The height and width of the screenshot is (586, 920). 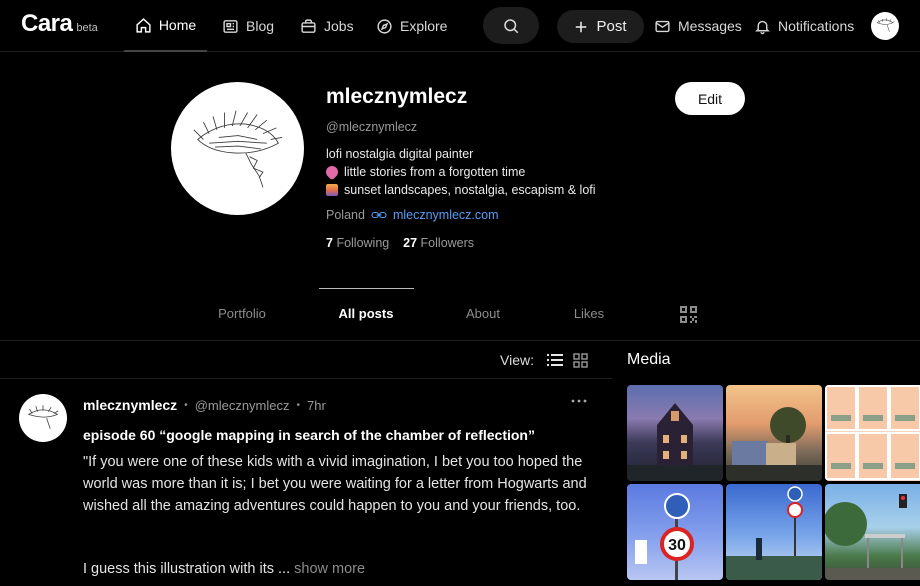 What do you see at coordinates (688, 314) in the screenshot?
I see `qr-code-icon` at bounding box center [688, 314].